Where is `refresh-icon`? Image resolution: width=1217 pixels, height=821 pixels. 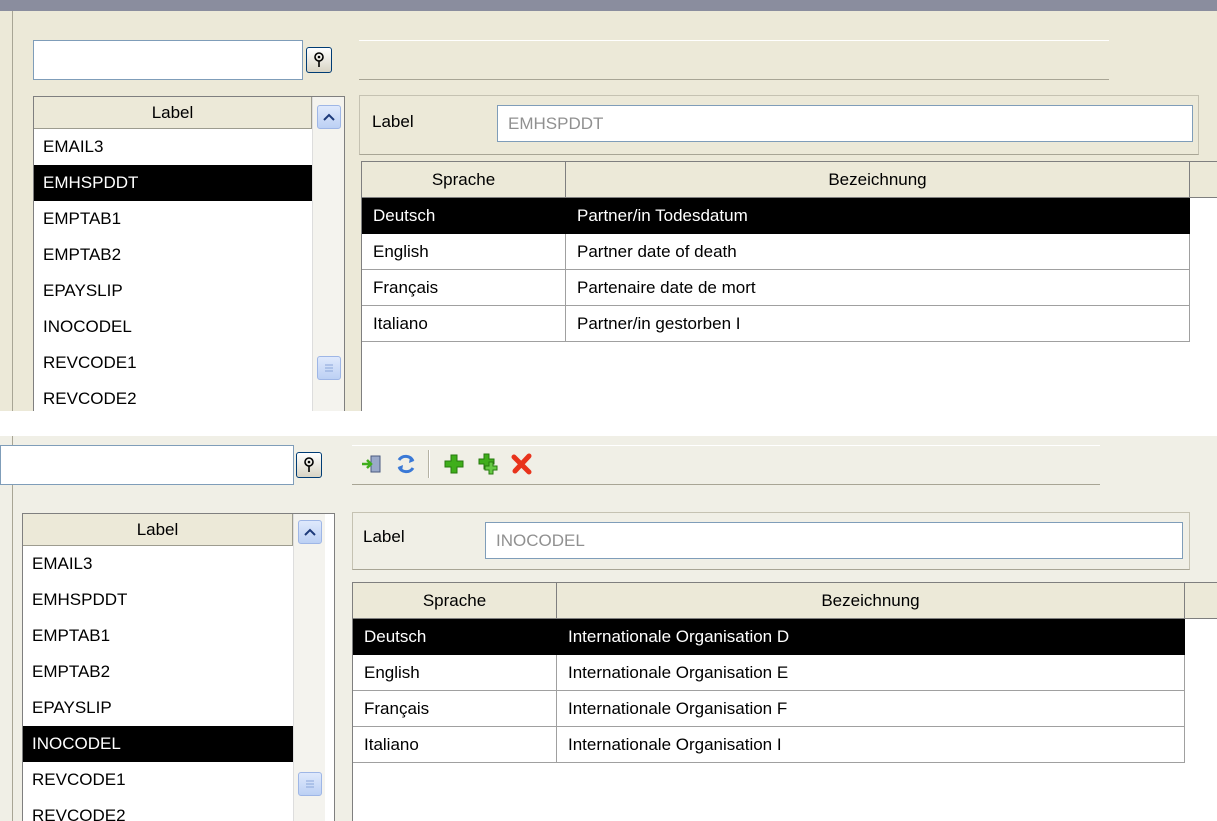 refresh-icon is located at coordinates (406, 464).